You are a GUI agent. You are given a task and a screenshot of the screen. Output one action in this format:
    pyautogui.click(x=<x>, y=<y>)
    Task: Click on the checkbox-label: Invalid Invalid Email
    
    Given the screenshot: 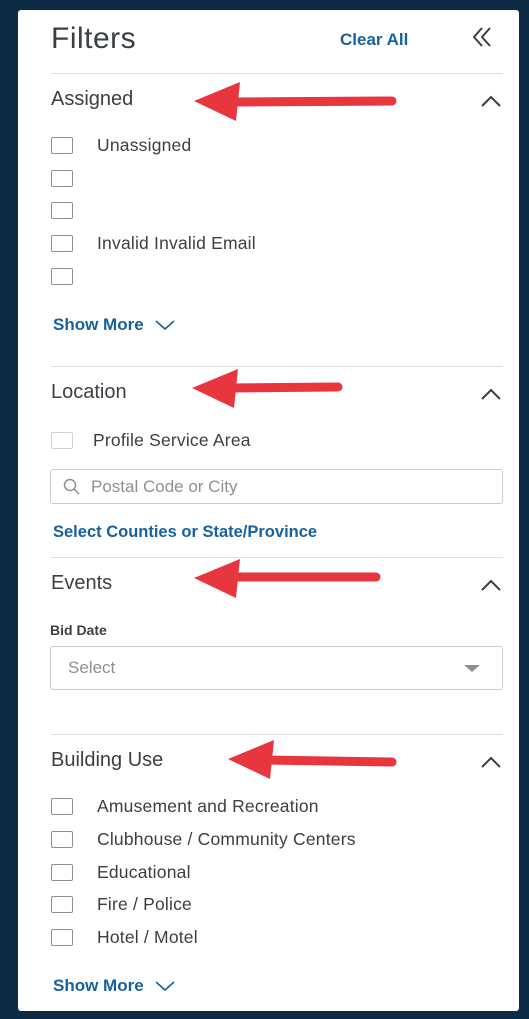 What is the action you would take?
    pyautogui.click(x=176, y=242)
    